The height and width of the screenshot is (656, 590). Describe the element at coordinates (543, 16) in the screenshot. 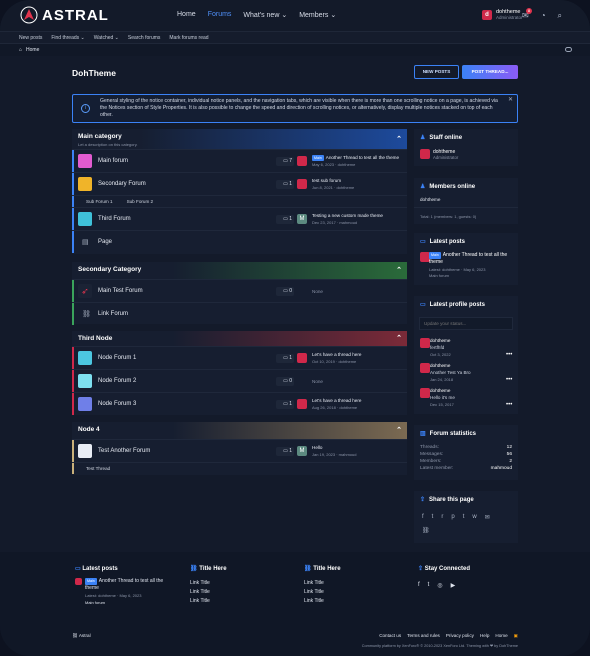

I see `bell-icon: ◔` at that location.